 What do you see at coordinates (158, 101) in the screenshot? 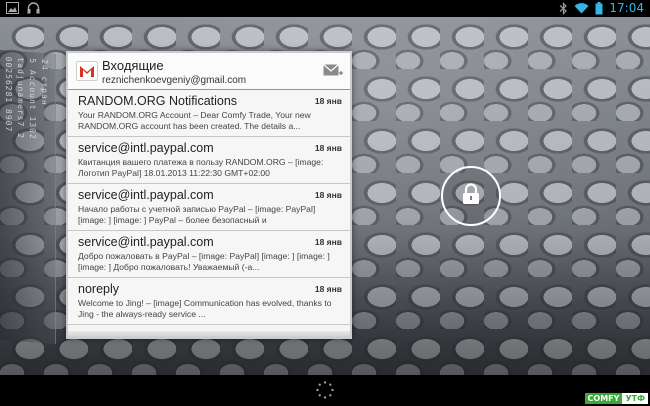
I see `message-sender: RANDOM.ORG Notifications` at bounding box center [158, 101].